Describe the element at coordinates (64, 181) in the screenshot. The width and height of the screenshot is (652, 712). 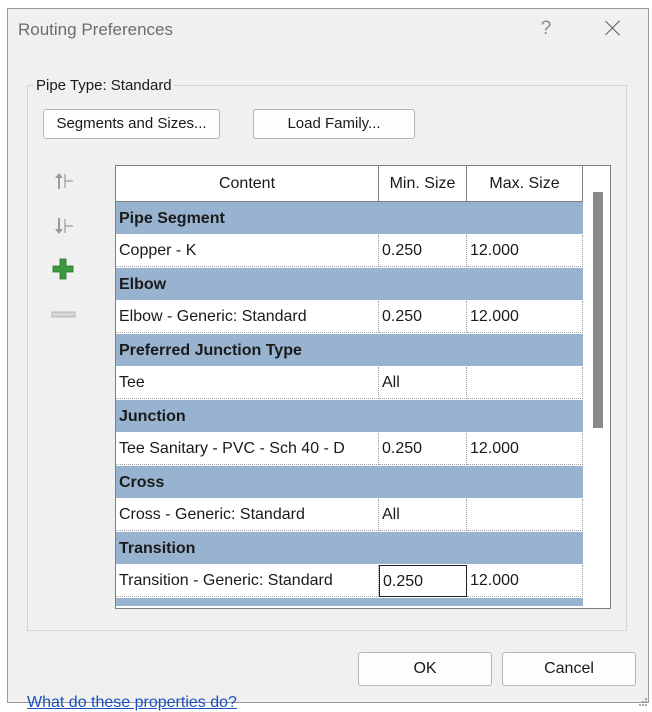
I see `move-up-icon` at that location.